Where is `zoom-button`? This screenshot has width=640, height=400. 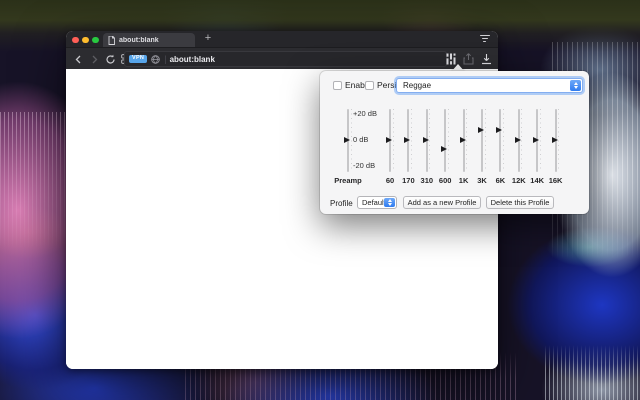
zoom-button is located at coordinates (95, 39).